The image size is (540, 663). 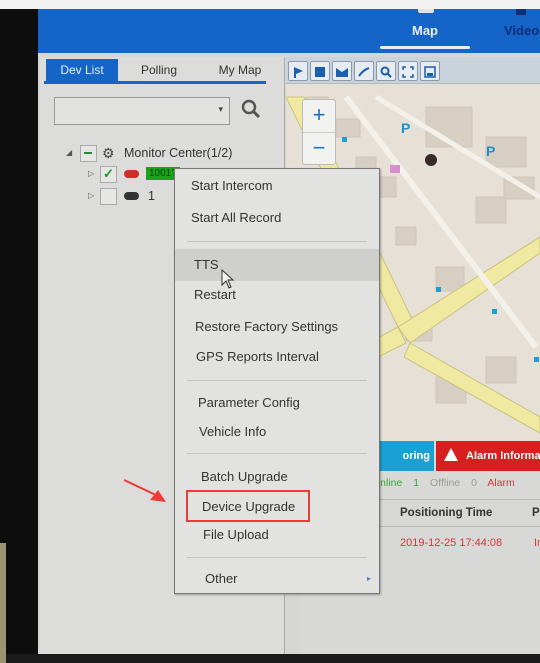 What do you see at coordinates (277, 295) in the screenshot?
I see `menu-item-restart: Restart` at bounding box center [277, 295].